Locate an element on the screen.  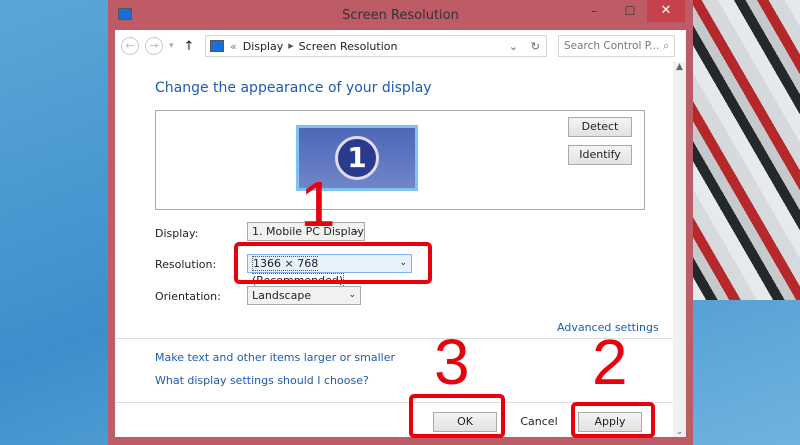
orientation-select: Landscape ⌄ is located at coordinates (304, 295).